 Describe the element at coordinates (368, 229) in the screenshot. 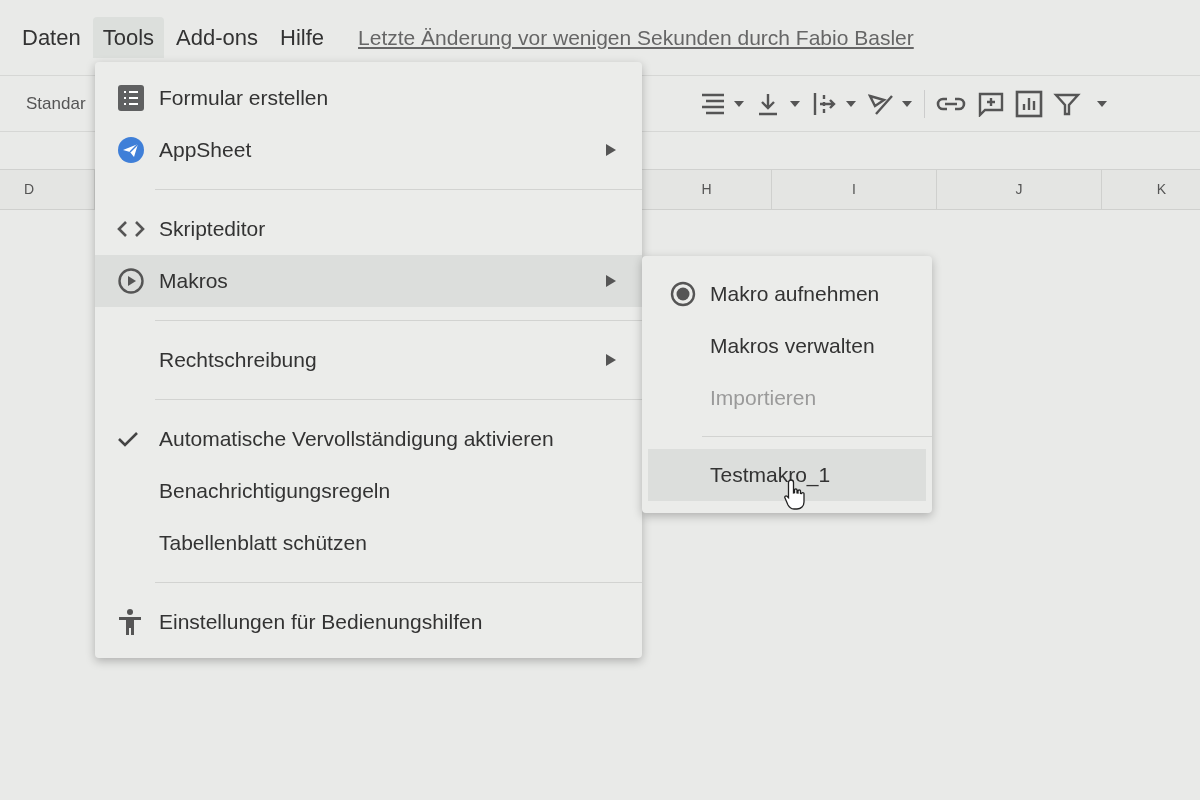

I see `menu-item: Skripteditor` at that location.